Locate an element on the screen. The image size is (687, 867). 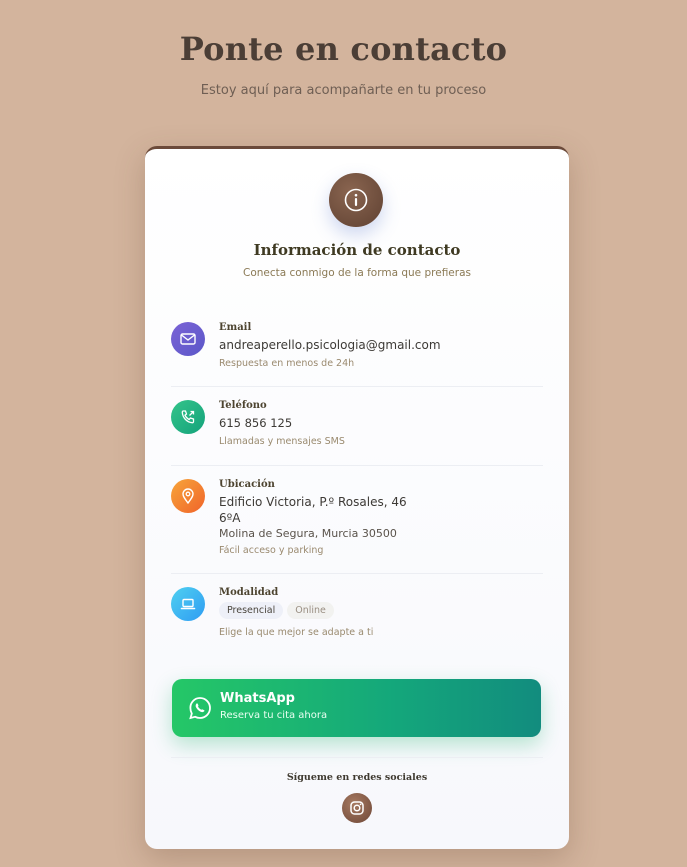
modality-note: Elige la que mejor se adapte a ti is located at coordinates (296, 632).